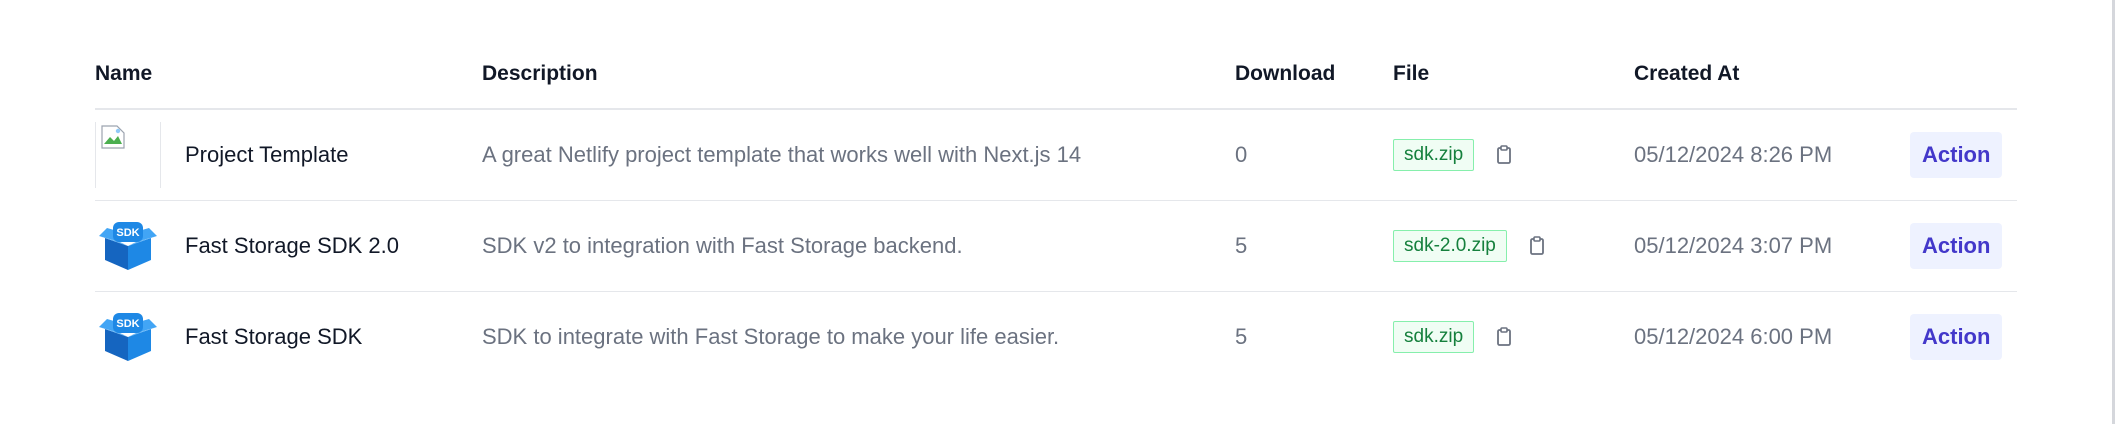 This screenshot has width=2115, height=424. I want to click on file-badge: sdk-2.0.zip, so click(1450, 245).